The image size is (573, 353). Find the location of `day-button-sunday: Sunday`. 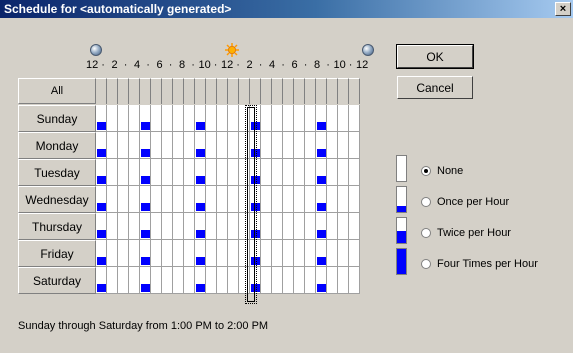

day-button-sunday: Sunday is located at coordinates (57, 118).